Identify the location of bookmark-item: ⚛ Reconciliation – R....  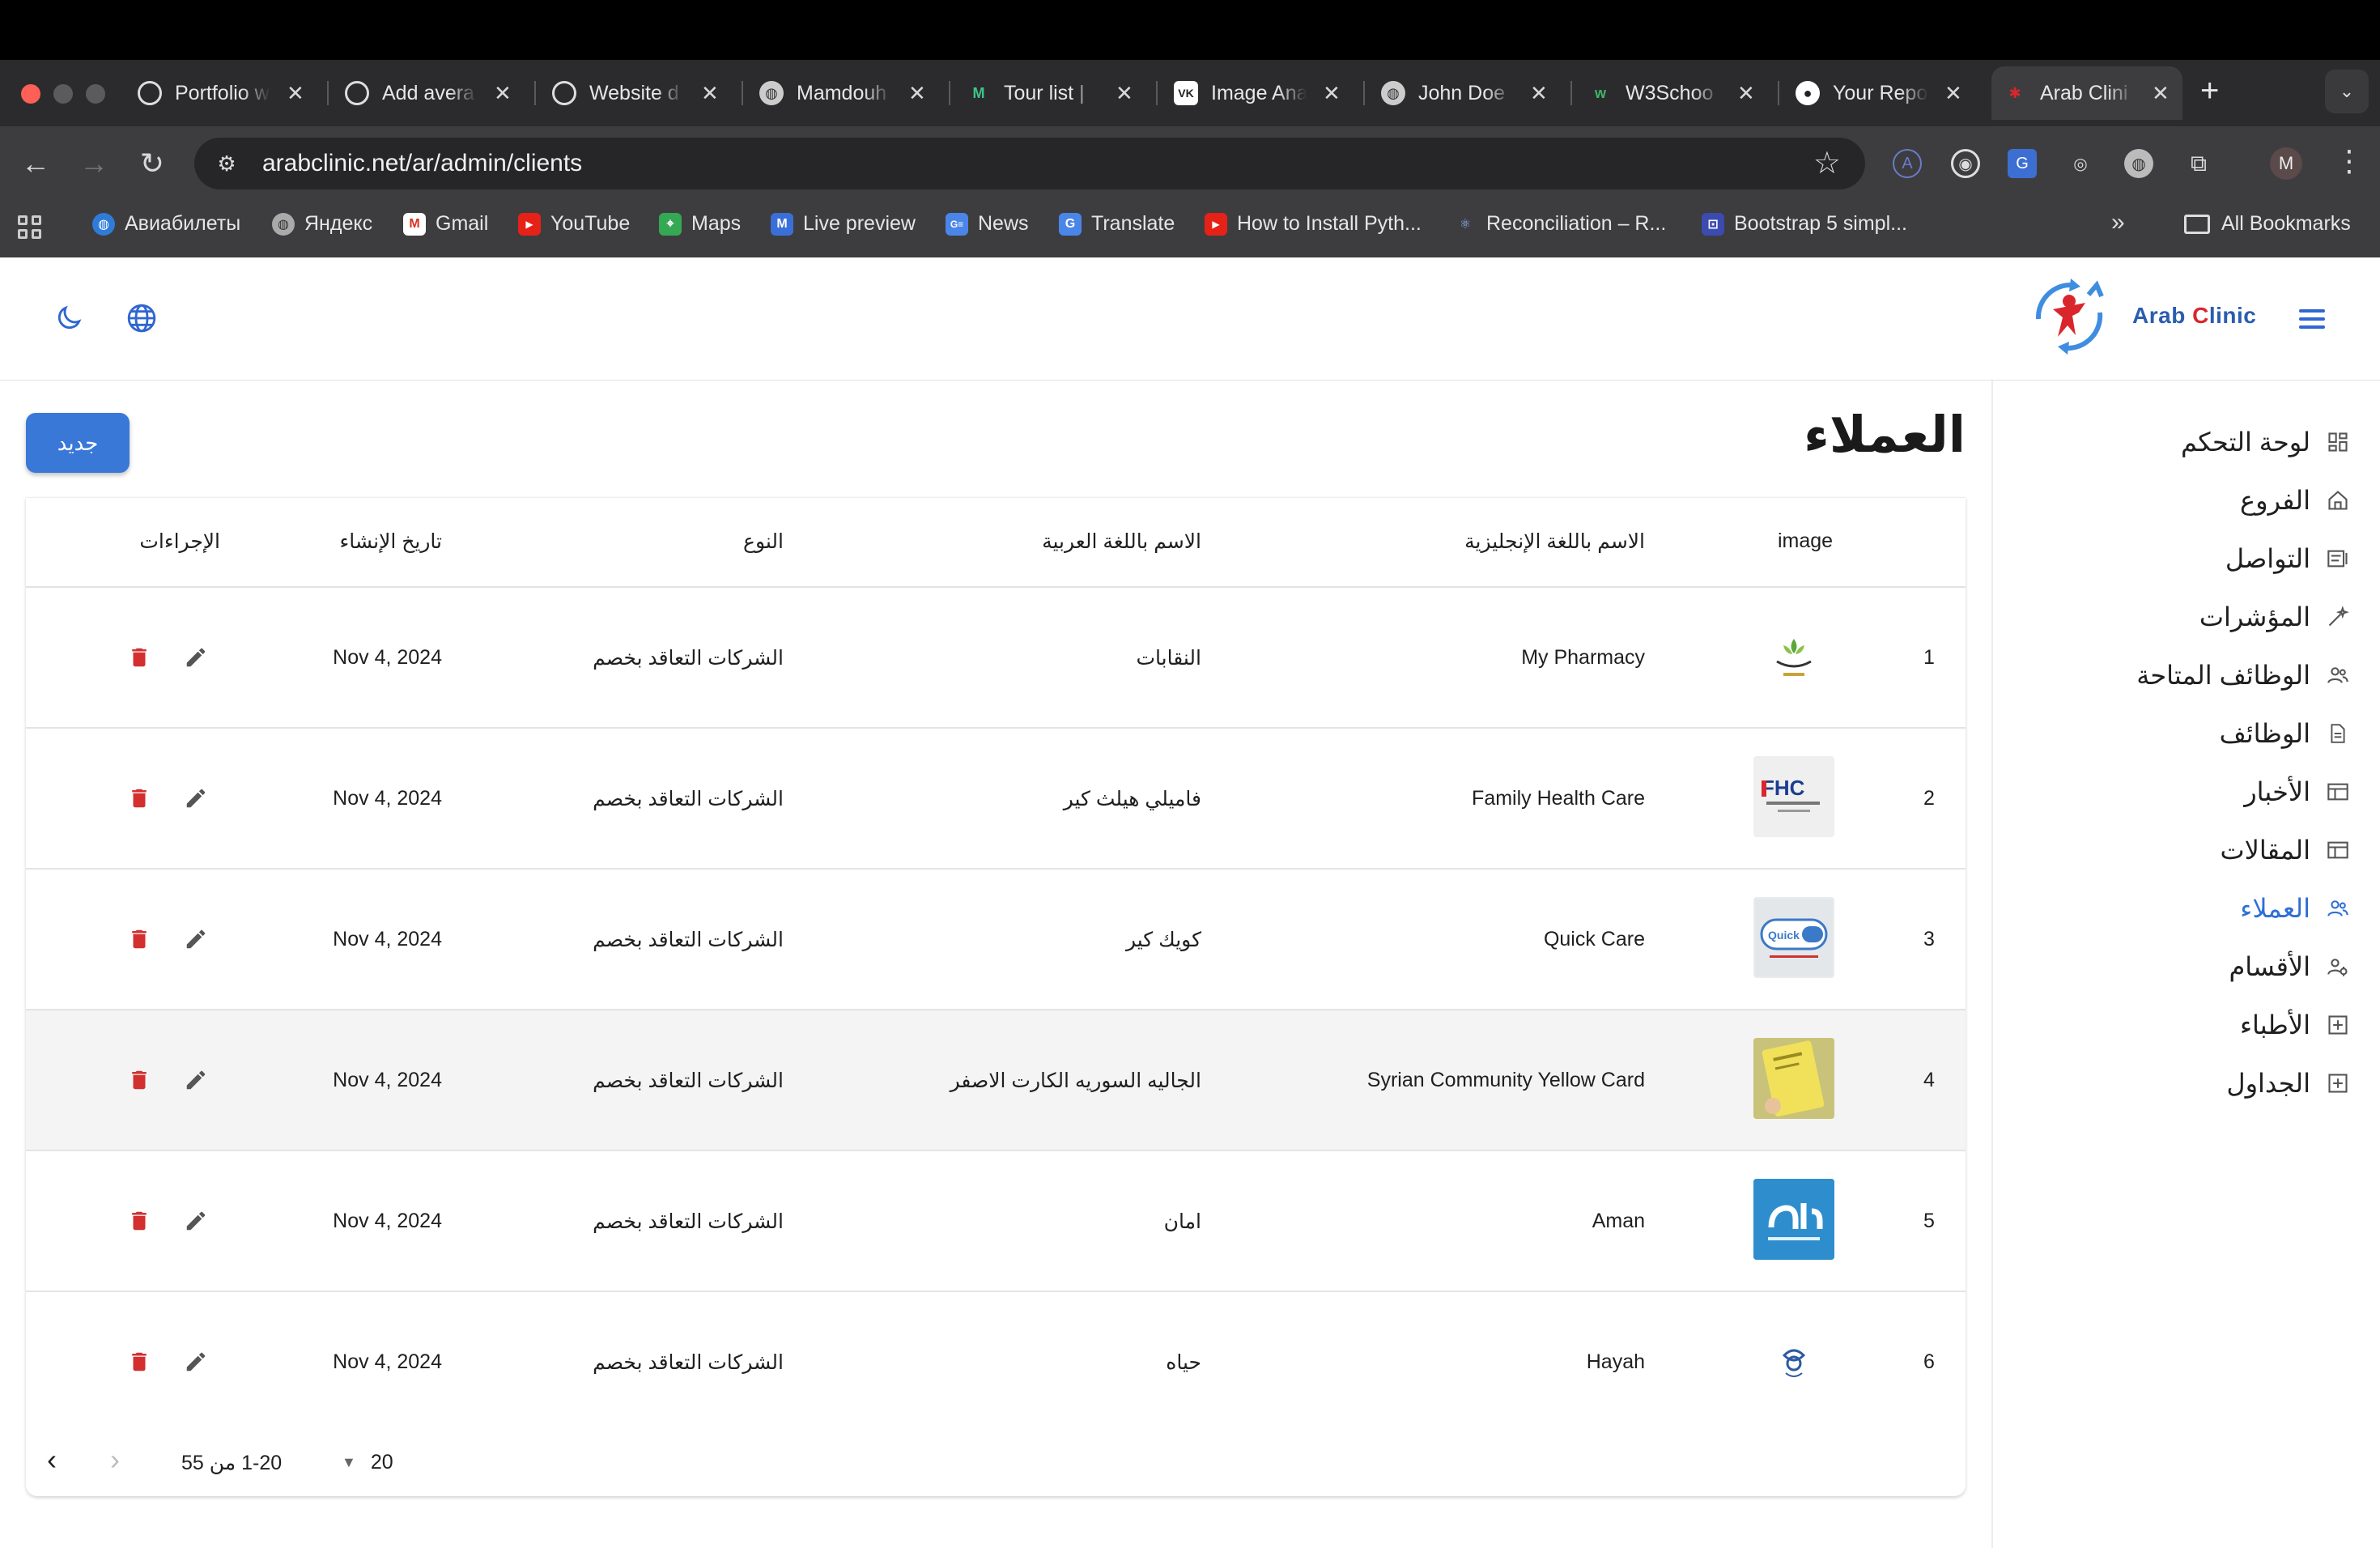
(1560, 224).